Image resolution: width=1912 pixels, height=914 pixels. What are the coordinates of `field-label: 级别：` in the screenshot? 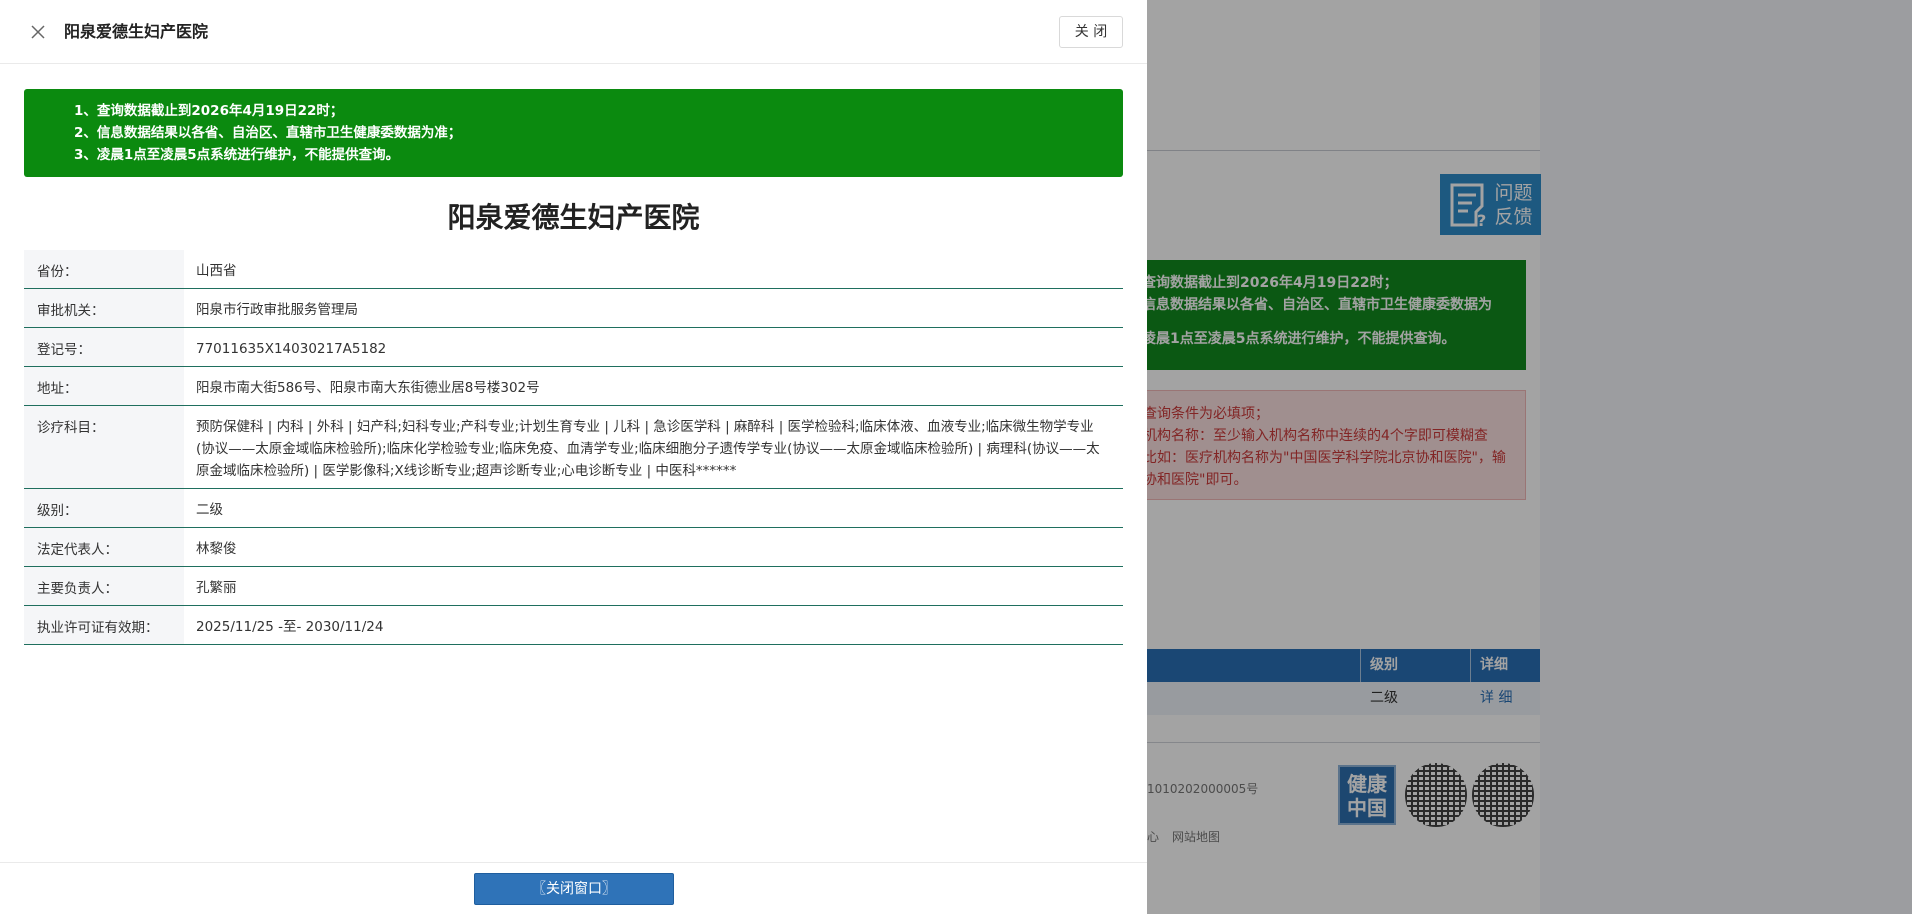 It's located at (104, 508).